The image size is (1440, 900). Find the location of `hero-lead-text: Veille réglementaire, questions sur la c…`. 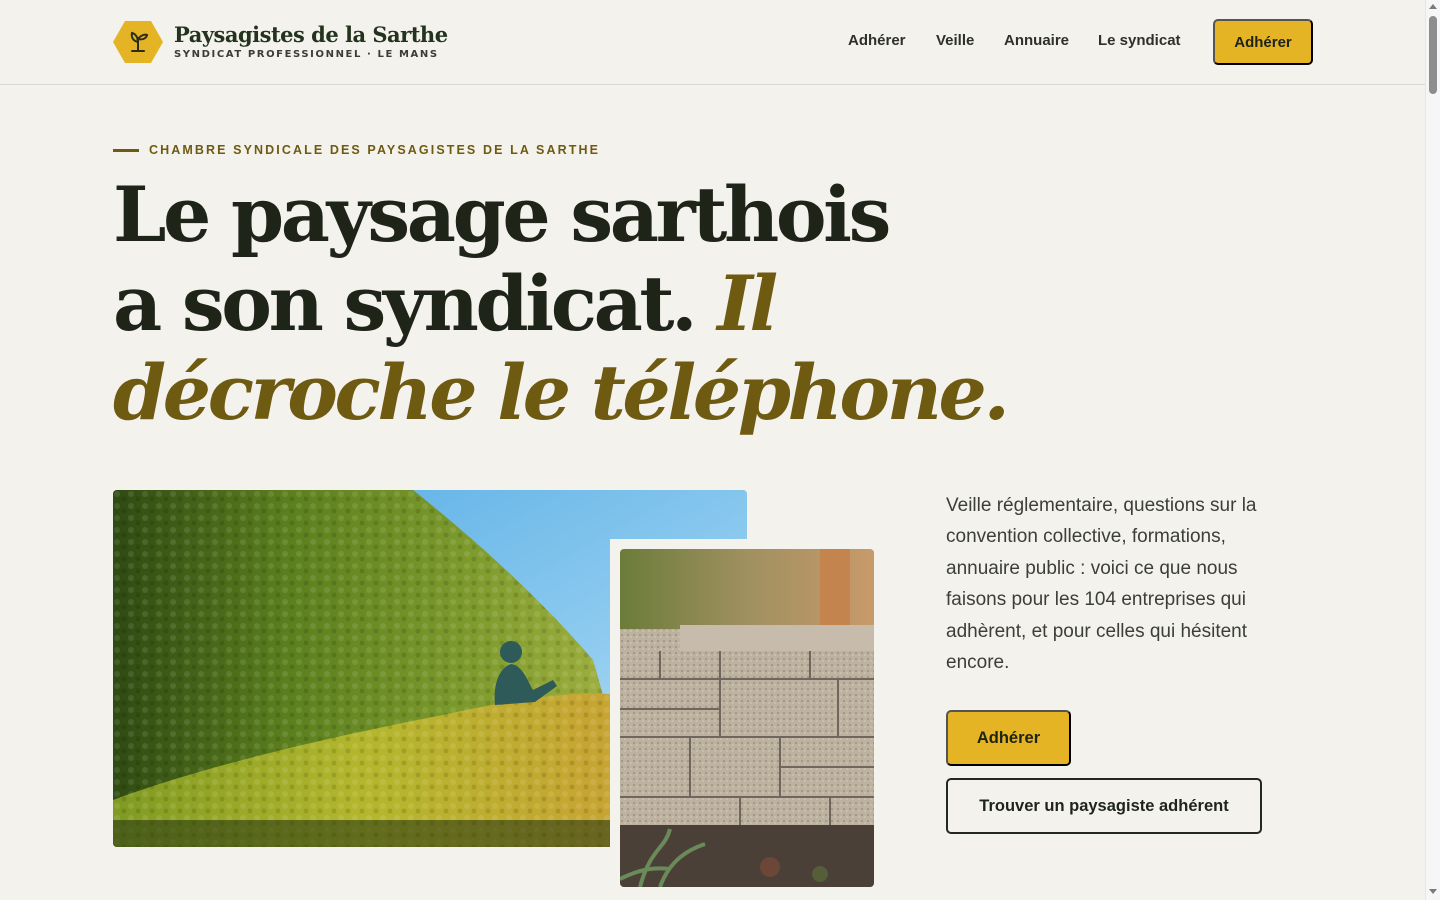

hero-lead-text: Veille réglementaire, questions sur la c… is located at coordinates (1101, 584).